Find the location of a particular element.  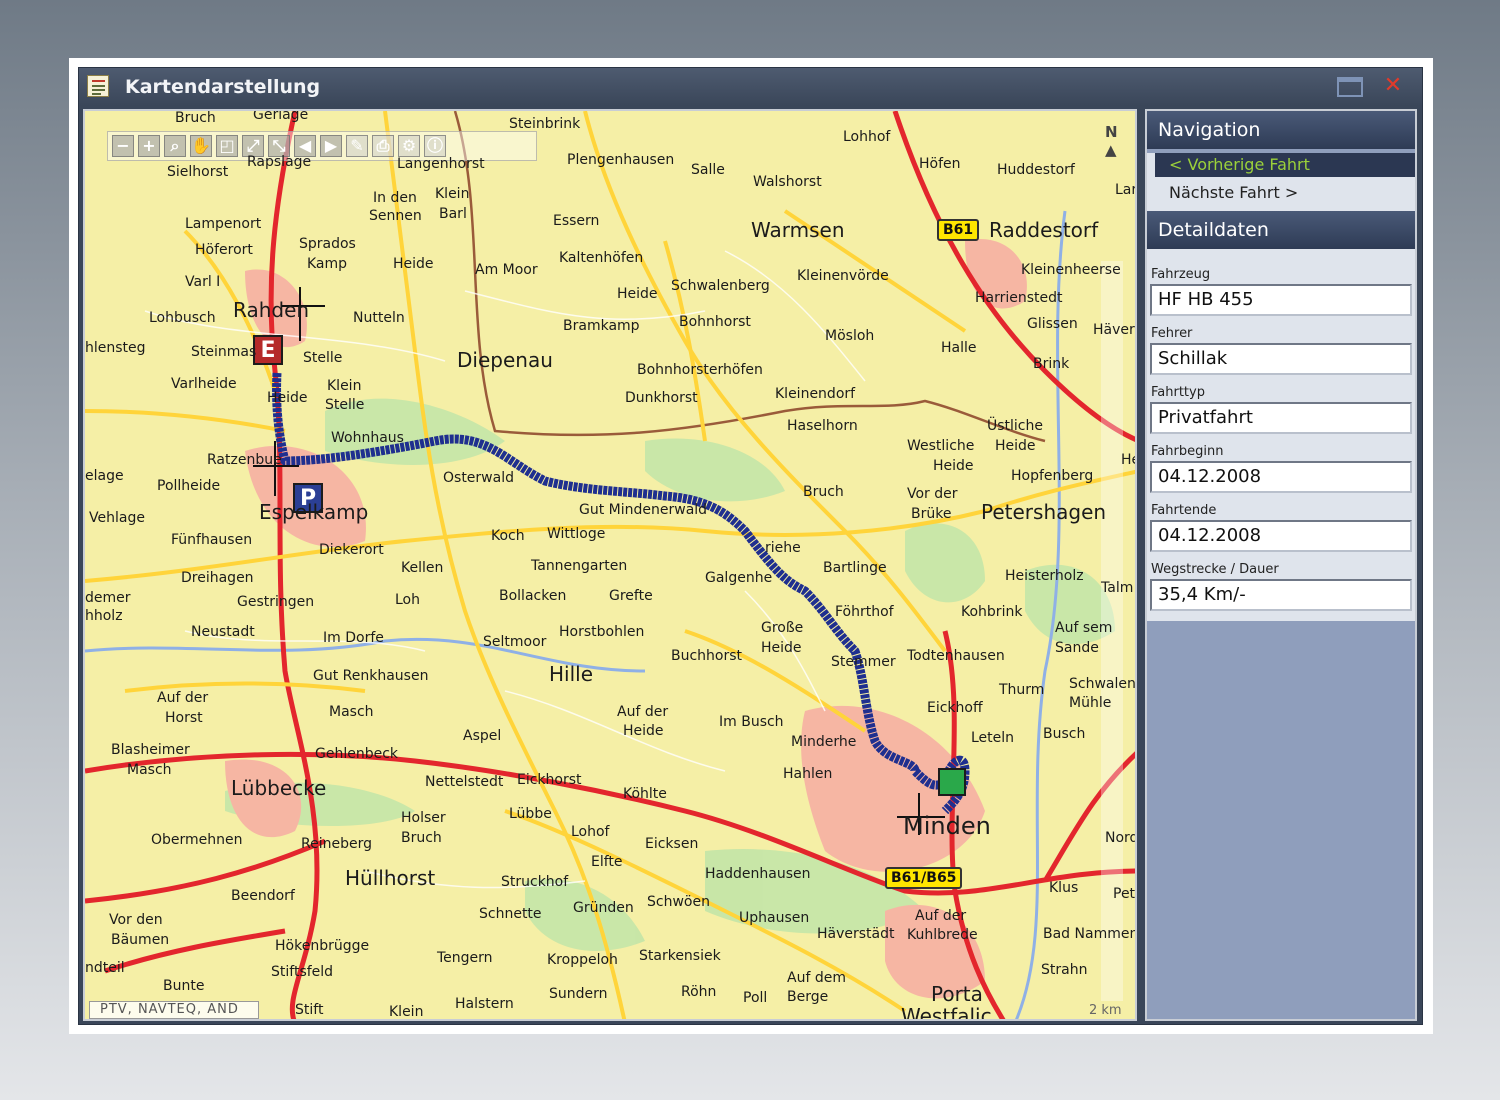

place-label: Klein is located at coordinates (344, 386).